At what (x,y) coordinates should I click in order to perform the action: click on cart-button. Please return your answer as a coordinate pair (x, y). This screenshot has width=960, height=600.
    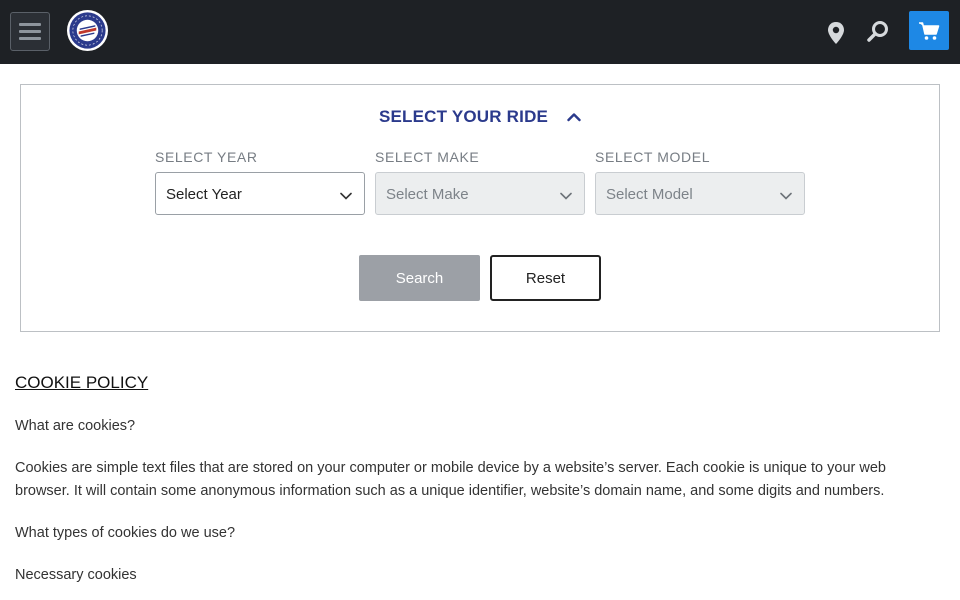
    Looking at the image, I should click on (929, 30).